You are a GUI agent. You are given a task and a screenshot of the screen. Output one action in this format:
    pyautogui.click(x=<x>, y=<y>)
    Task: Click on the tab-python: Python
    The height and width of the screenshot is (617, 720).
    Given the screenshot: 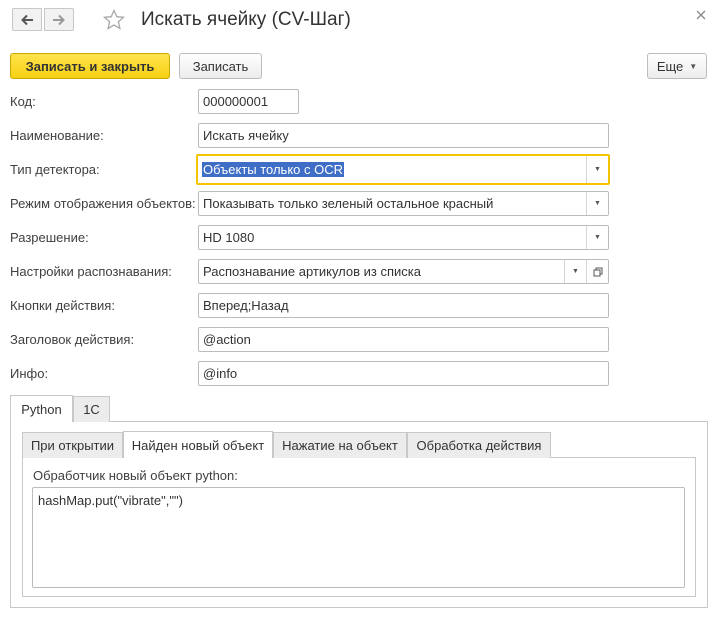 What is the action you would take?
    pyautogui.click(x=41, y=408)
    